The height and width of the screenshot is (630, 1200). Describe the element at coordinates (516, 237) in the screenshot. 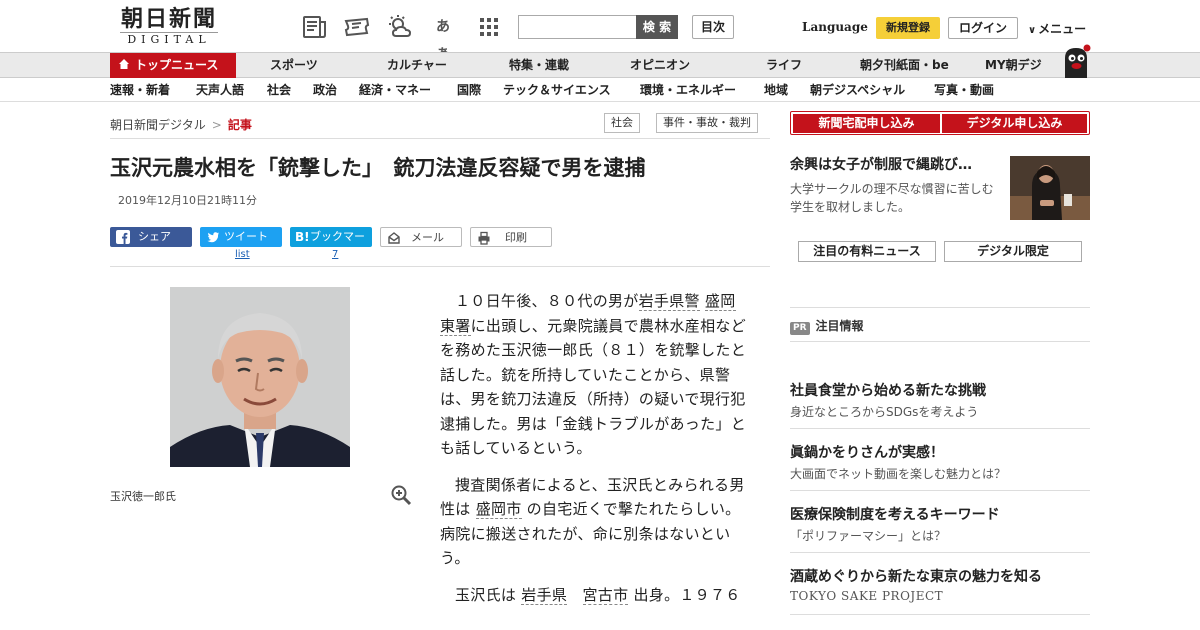

I see `print-label: 印刷` at that location.